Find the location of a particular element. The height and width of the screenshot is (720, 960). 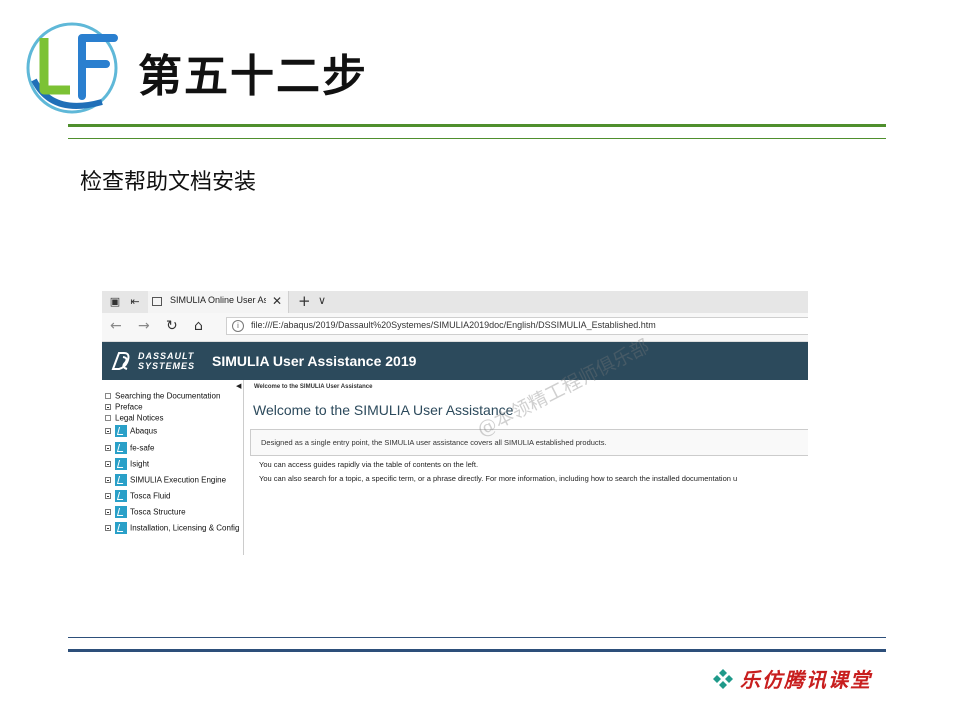

brand-line-2: SYSTEMES is located at coordinates (167, 366).